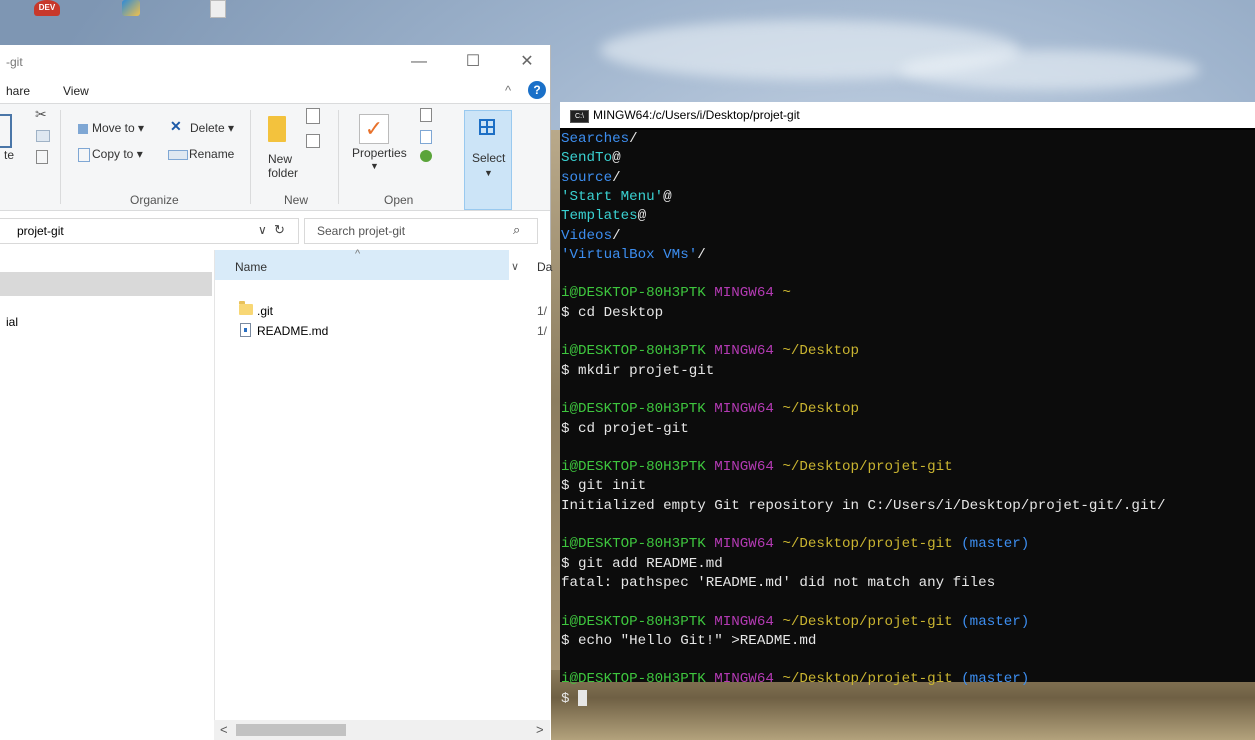 This screenshot has width=1255, height=740. I want to click on terminal-text: $ git add README.md, so click(642, 563).